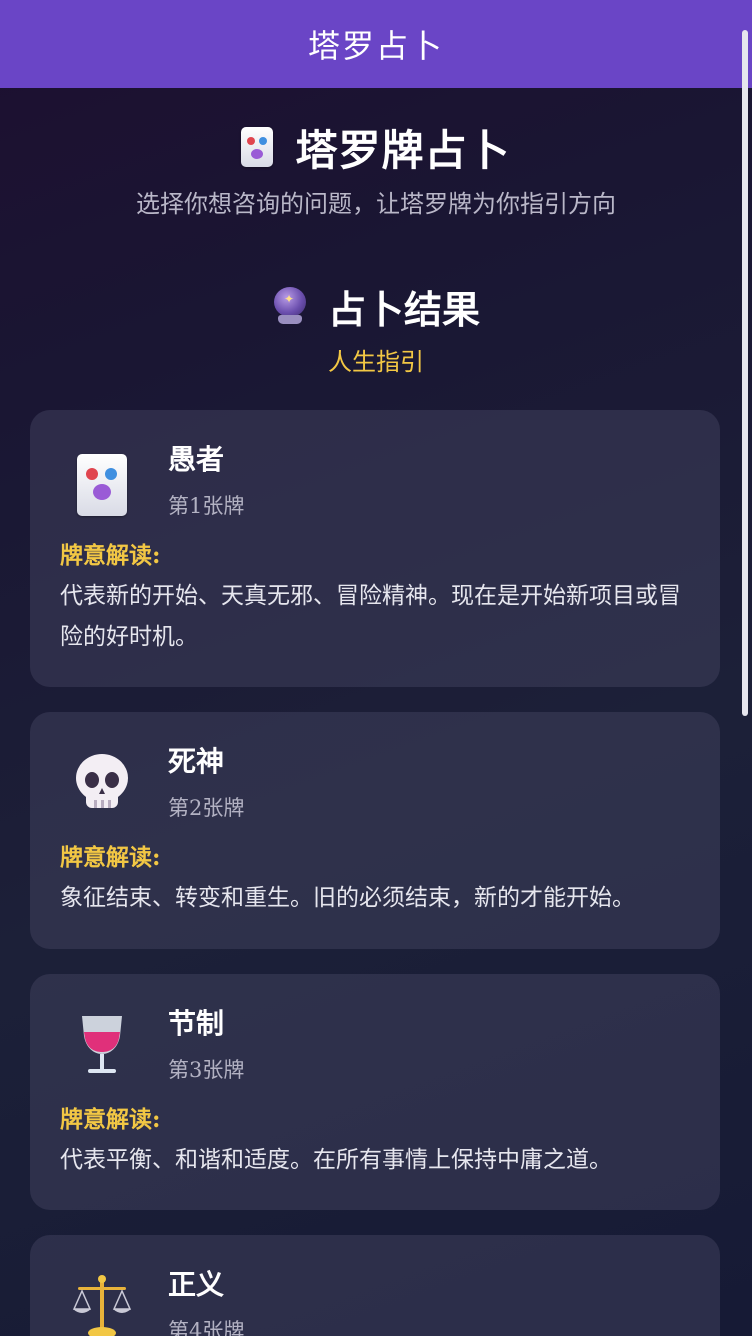  What do you see at coordinates (102, 1304) in the screenshot?
I see `scales-icon` at bounding box center [102, 1304].